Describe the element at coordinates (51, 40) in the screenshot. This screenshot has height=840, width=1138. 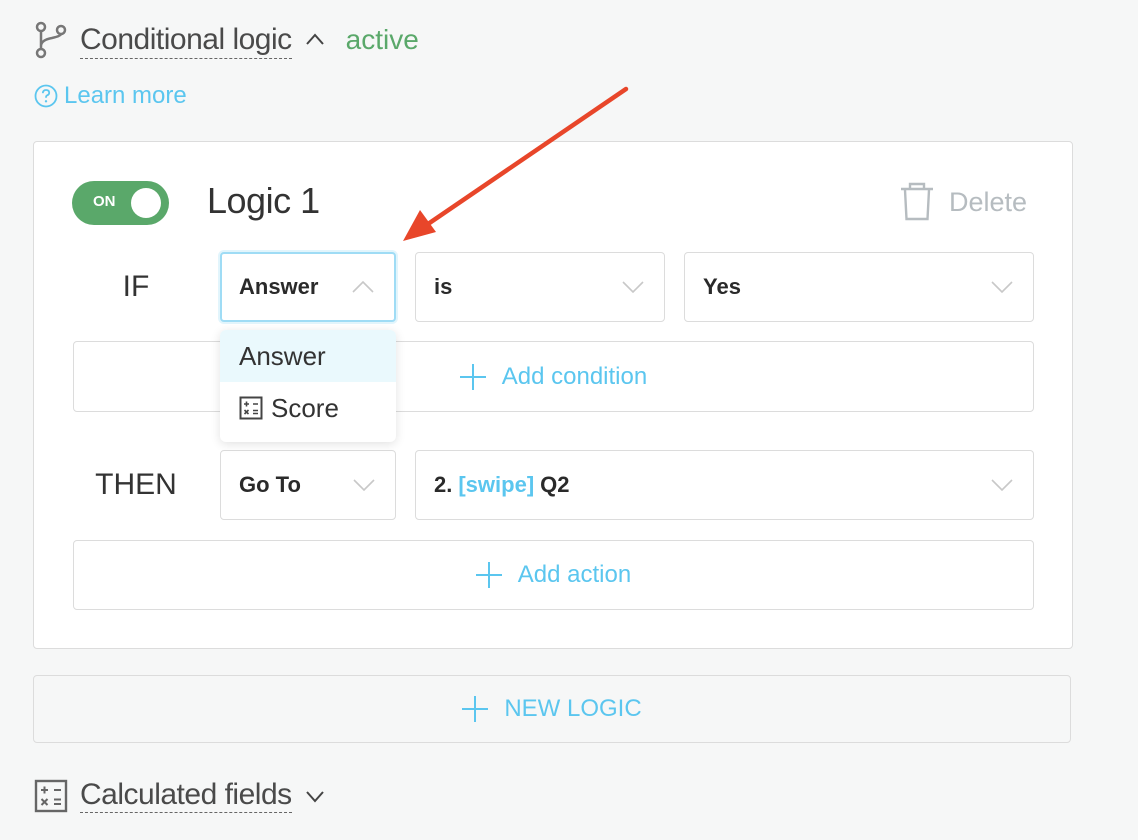
I see `branch-icon` at that location.